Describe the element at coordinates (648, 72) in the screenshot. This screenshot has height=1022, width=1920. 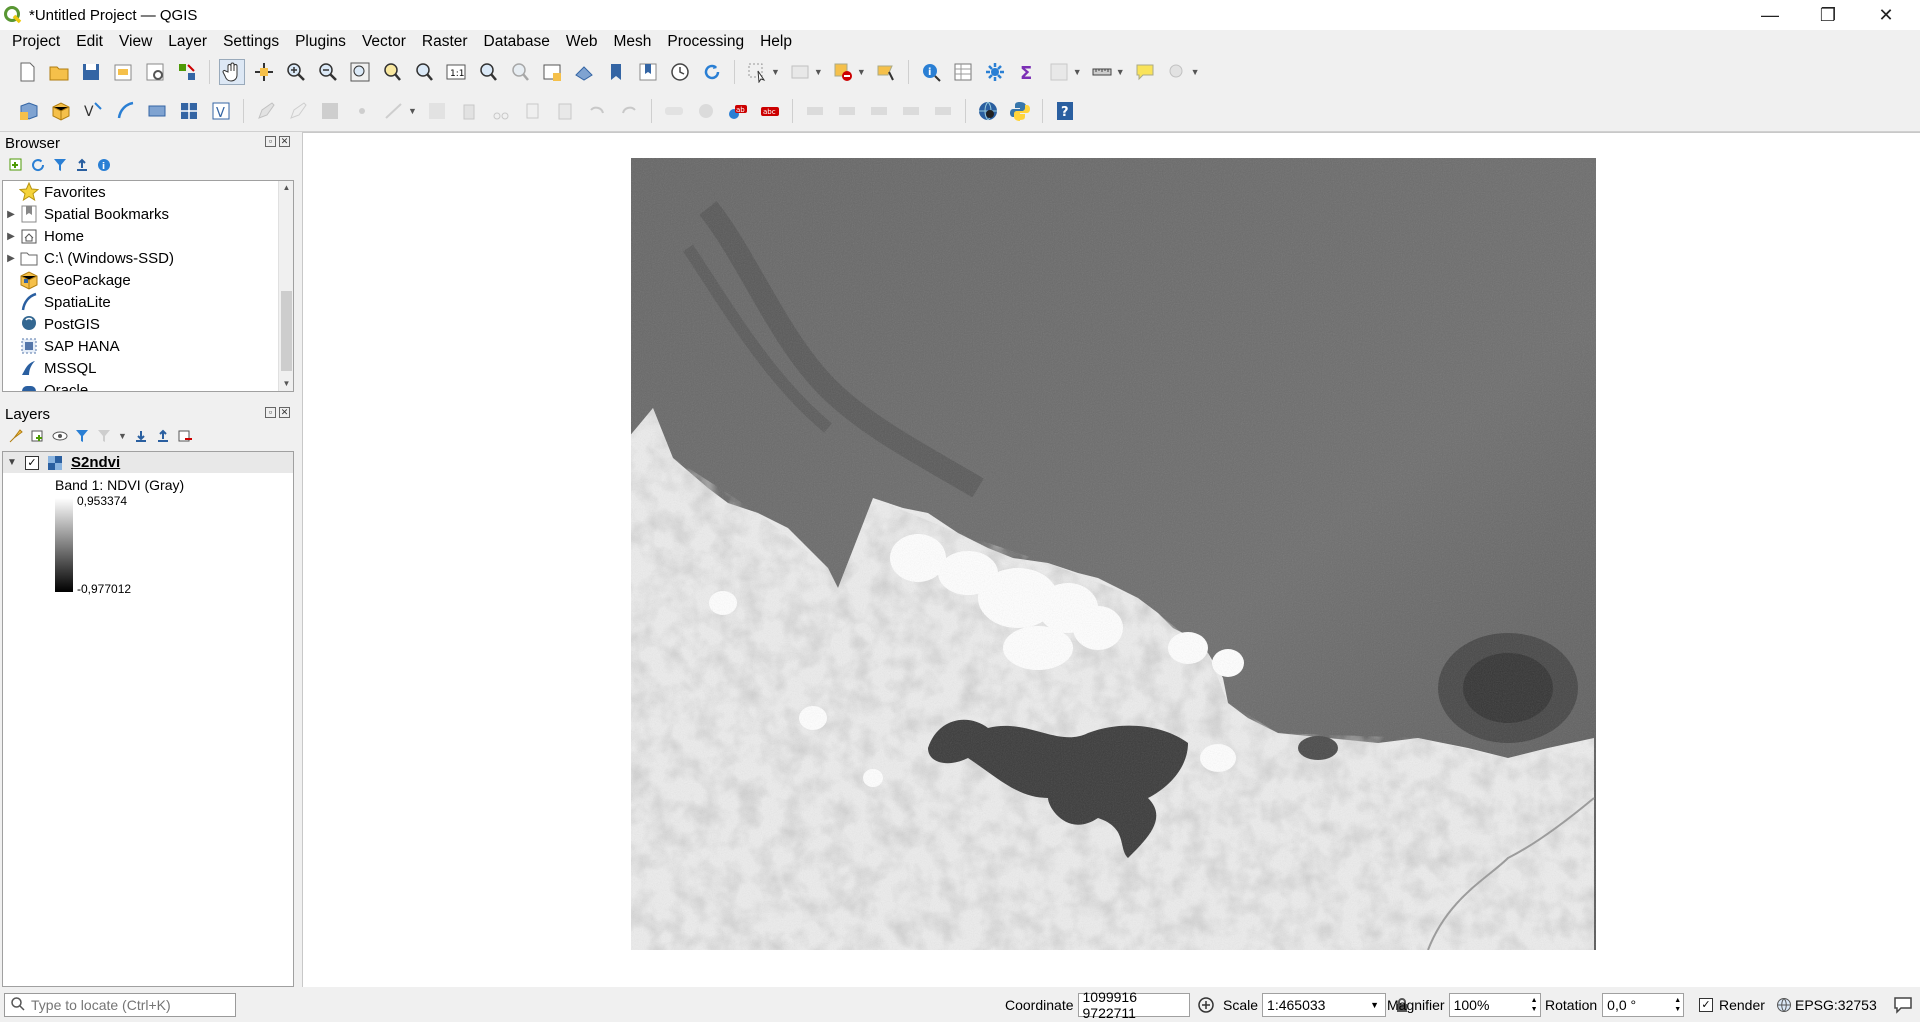
I see `show-spatial-bookmarks-icon` at that location.